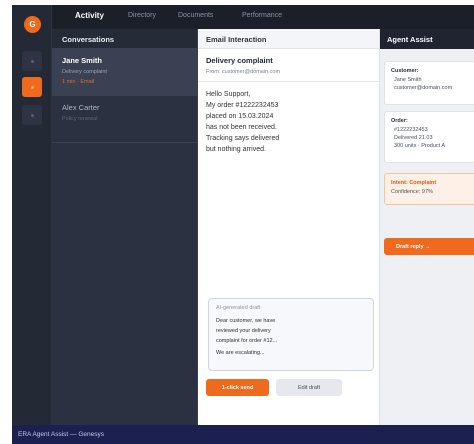  Describe the element at coordinates (429, 83) in the screenshot. I see `customer-card: Customer: Jane Smith customer@domain.com` at that location.